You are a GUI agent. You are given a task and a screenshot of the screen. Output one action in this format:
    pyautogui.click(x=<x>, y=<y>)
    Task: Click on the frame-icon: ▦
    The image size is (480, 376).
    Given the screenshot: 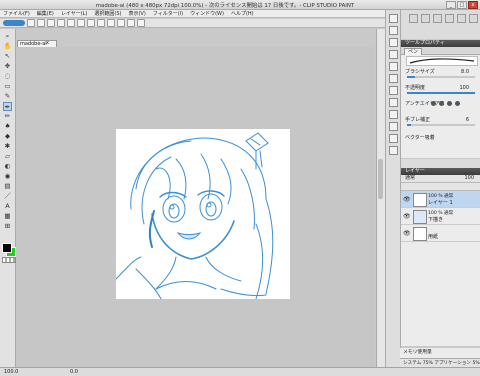 What is the action you would take?
    pyautogui.click(x=7, y=216)
    